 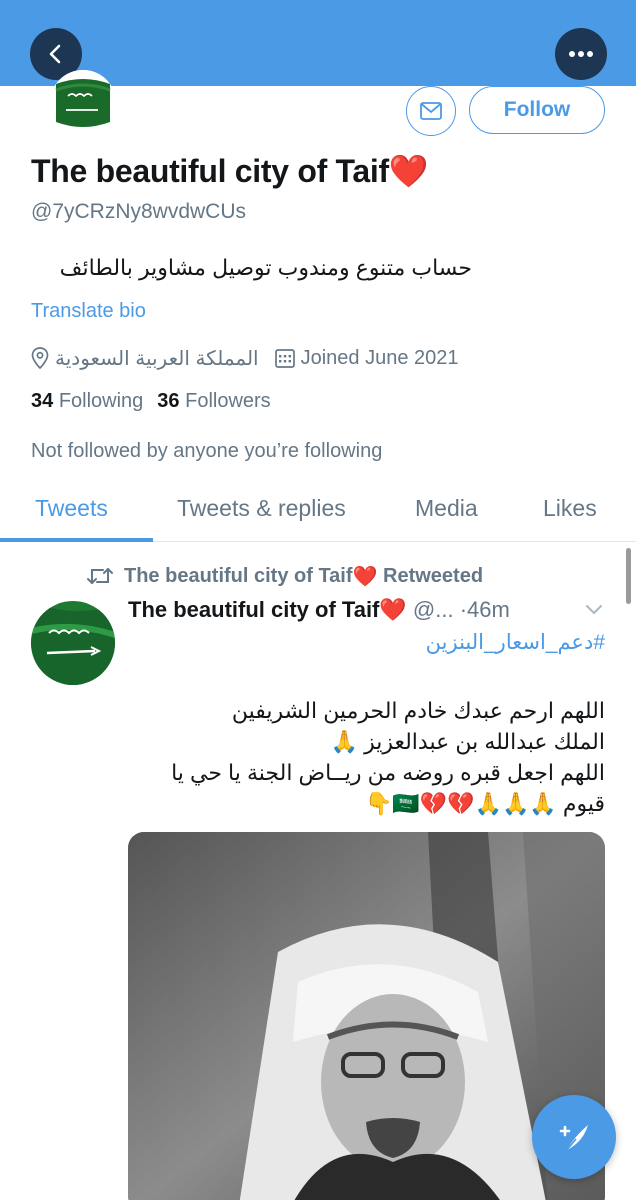 What do you see at coordinates (40, 358) in the screenshot?
I see `location-pin-icon` at bounding box center [40, 358].